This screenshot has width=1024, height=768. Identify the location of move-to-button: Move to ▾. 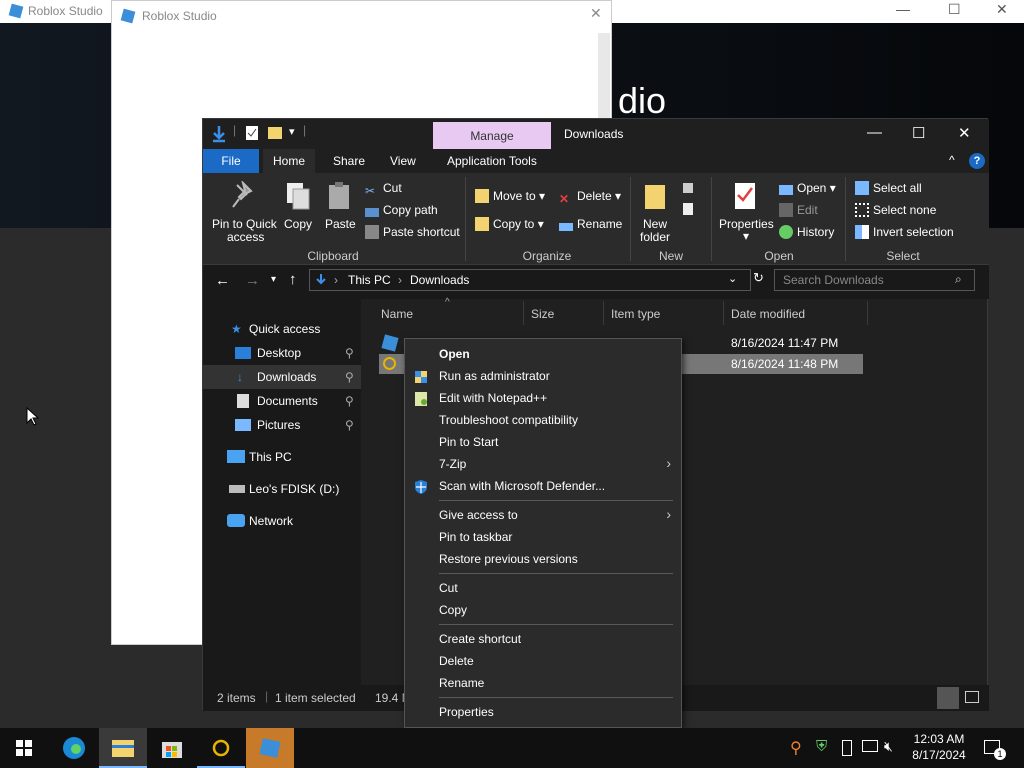
(510, 196).